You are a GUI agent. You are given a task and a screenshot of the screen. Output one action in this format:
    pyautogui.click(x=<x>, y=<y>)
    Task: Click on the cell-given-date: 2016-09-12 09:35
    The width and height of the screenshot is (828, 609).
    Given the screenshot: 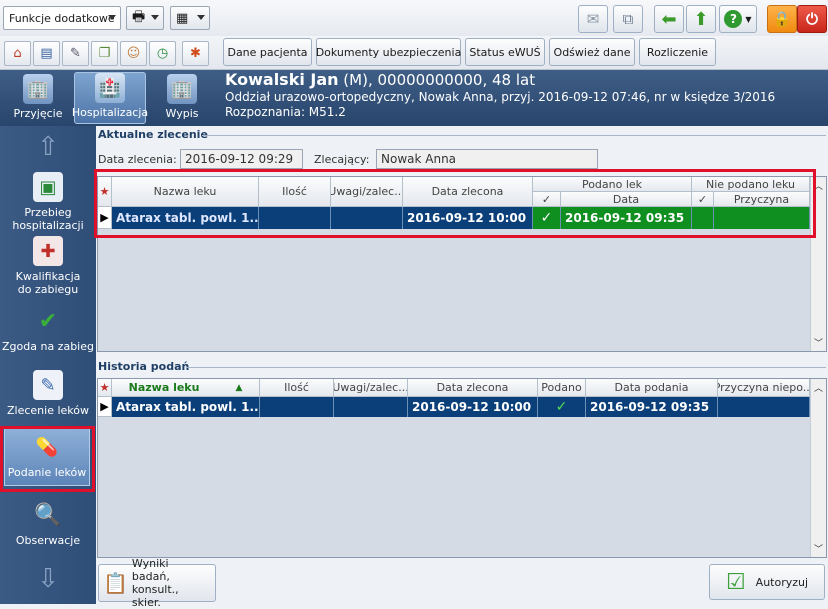 What is the action you would take?
    pyautogui.click(x=652, y=407)
    